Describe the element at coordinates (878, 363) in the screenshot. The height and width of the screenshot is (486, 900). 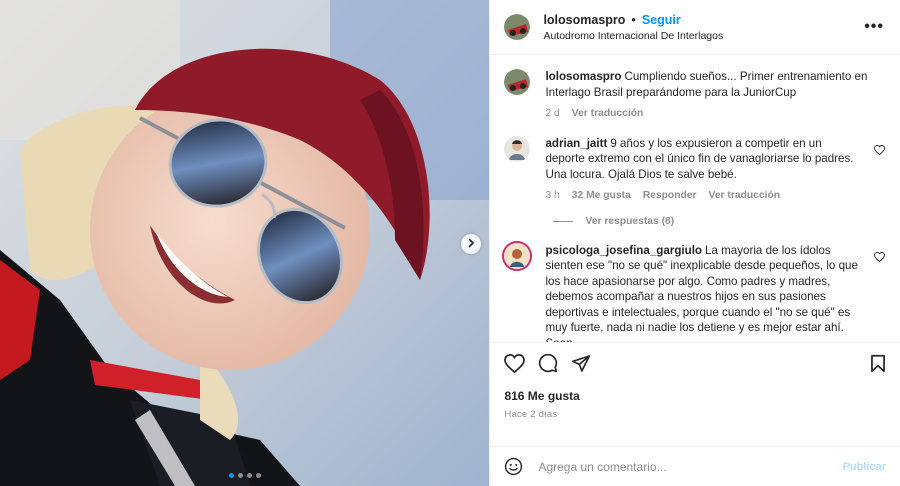
I see `bookmark-icon` at that location.